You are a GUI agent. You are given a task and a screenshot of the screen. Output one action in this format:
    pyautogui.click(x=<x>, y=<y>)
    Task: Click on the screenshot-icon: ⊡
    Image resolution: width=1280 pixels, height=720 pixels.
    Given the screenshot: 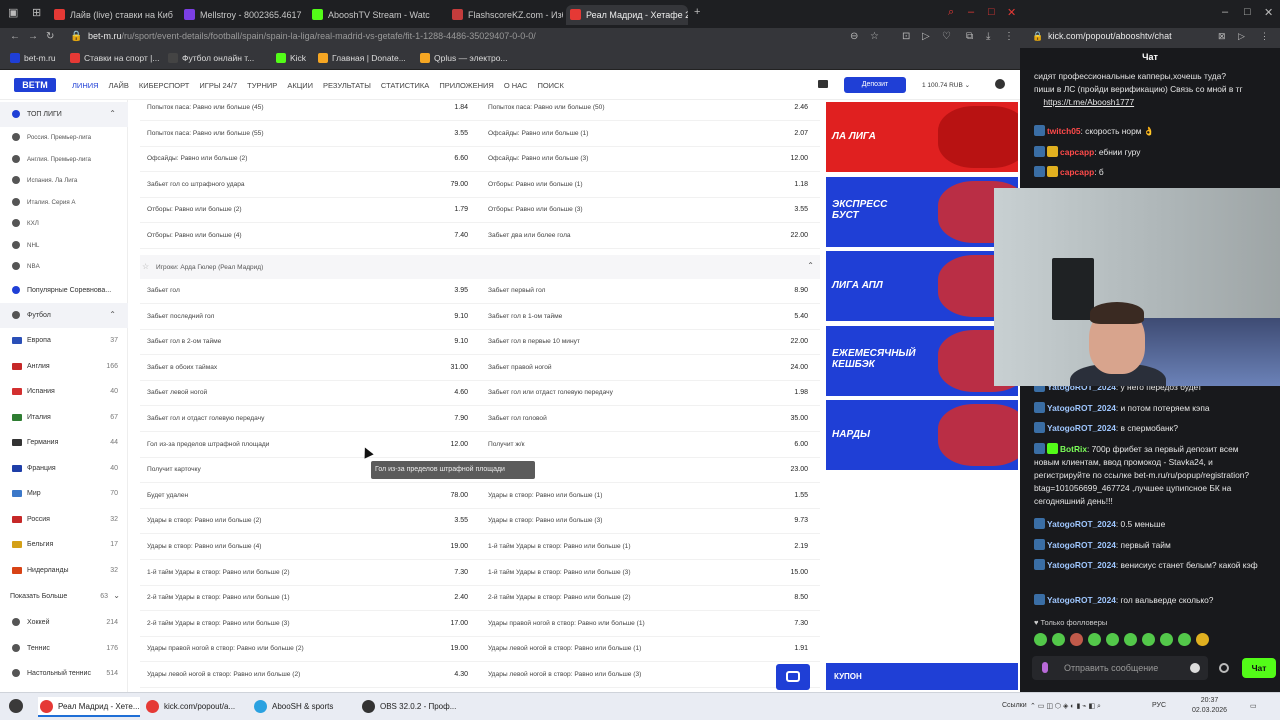 What is the action you would take?
    pyautogui.click(x=906, y=36)
    